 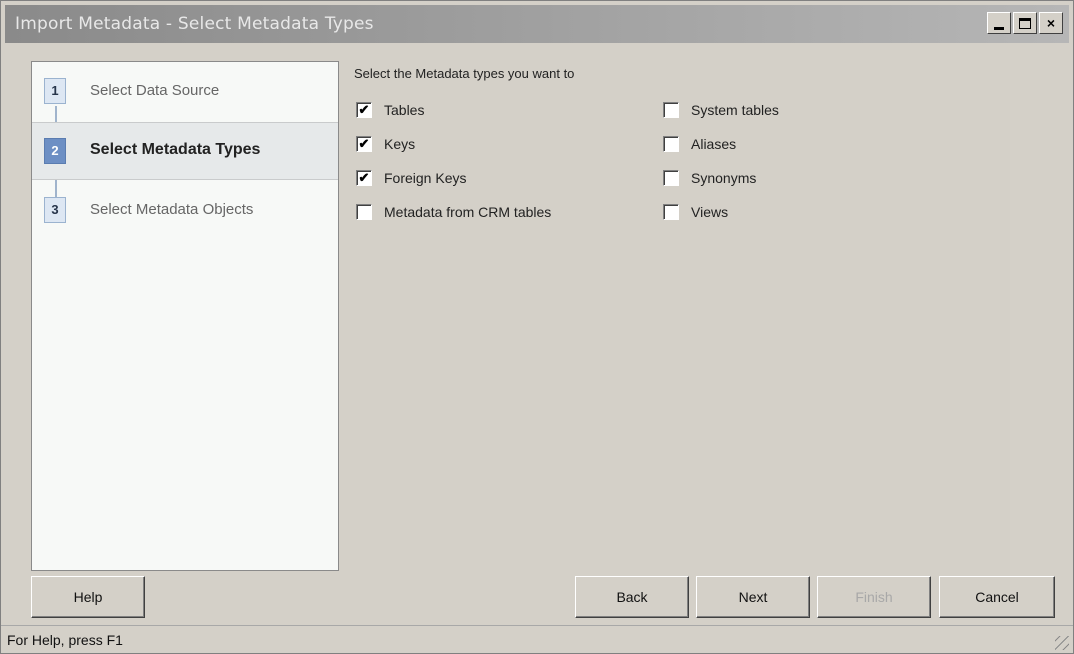 I want to click on next-button: Next, so click(x=753, y=597).